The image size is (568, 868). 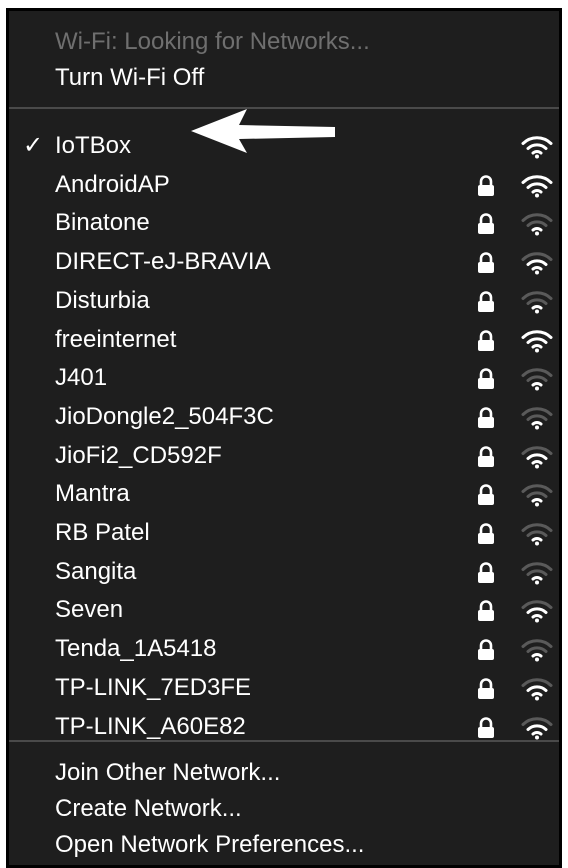 I want to click on network-name: DIRECT-eJ-BRAVIA, so click(x=163, y=261).